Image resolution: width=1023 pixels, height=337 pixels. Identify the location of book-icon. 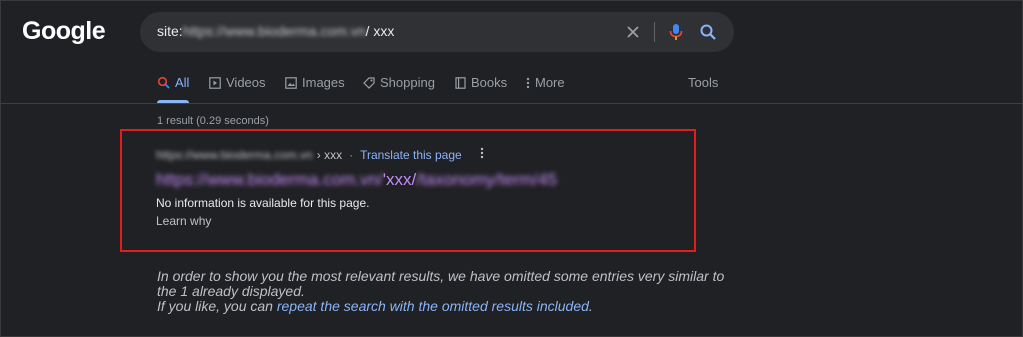
(460, 82).